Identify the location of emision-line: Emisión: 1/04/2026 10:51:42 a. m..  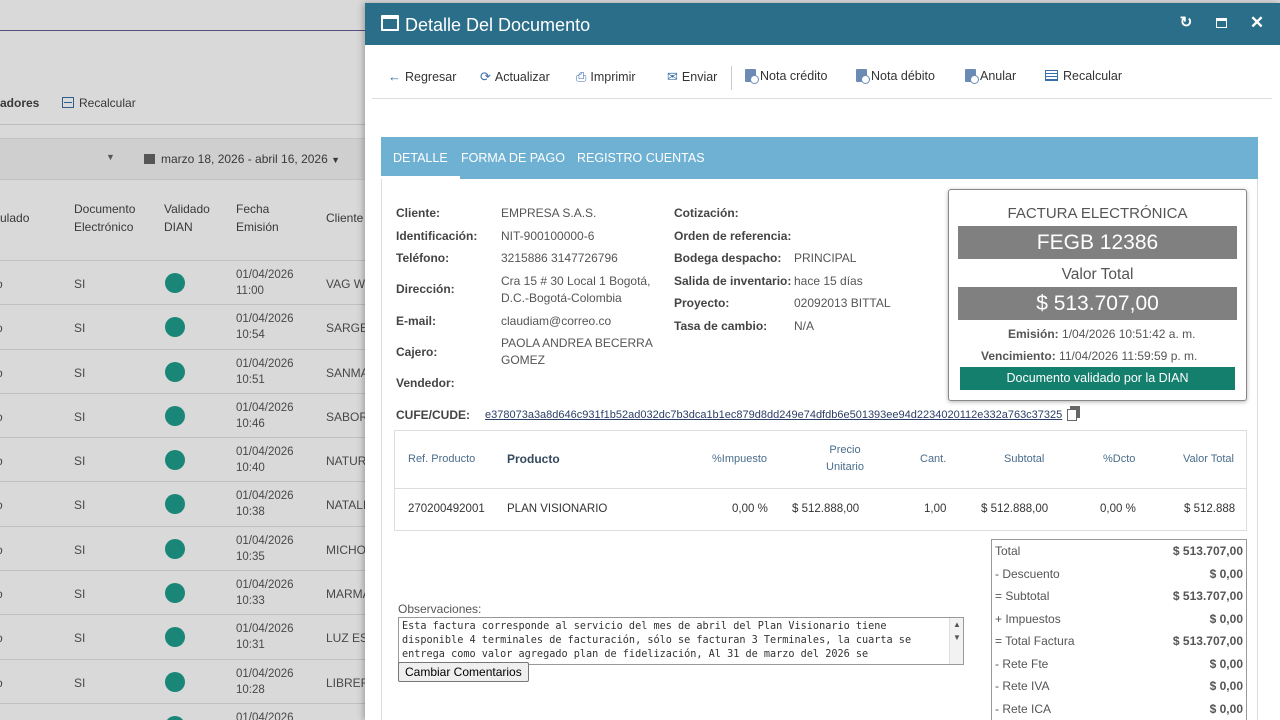
(1097, 334).